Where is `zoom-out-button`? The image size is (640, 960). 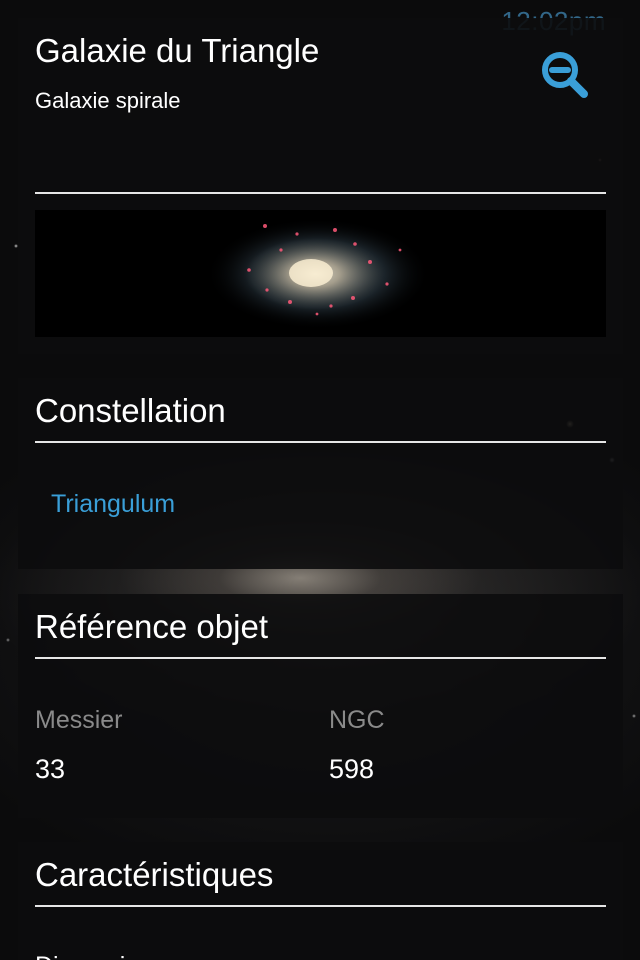 zoom-out-button is located at coordinates (566, 76).